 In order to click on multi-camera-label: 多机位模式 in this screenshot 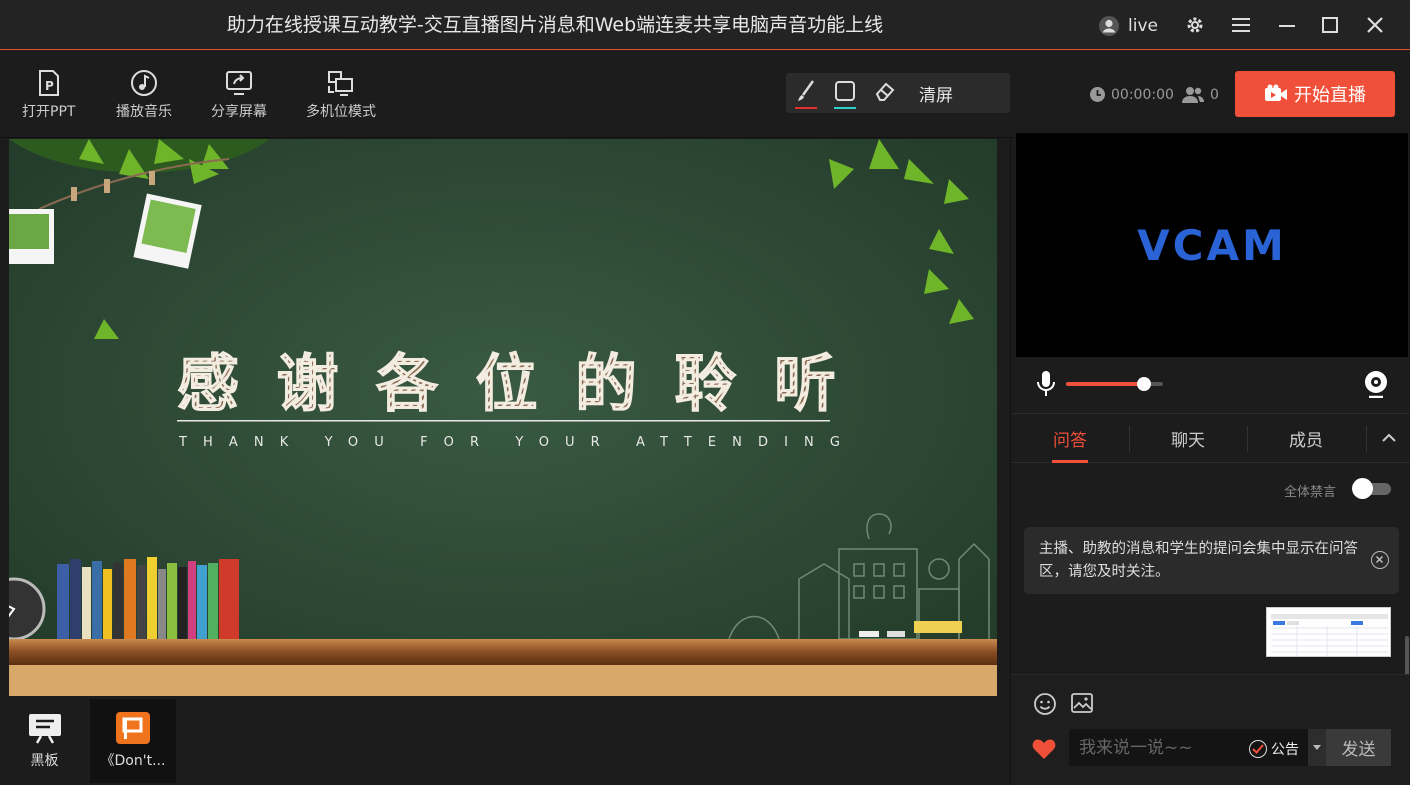, I will do `click(341, 112)`.